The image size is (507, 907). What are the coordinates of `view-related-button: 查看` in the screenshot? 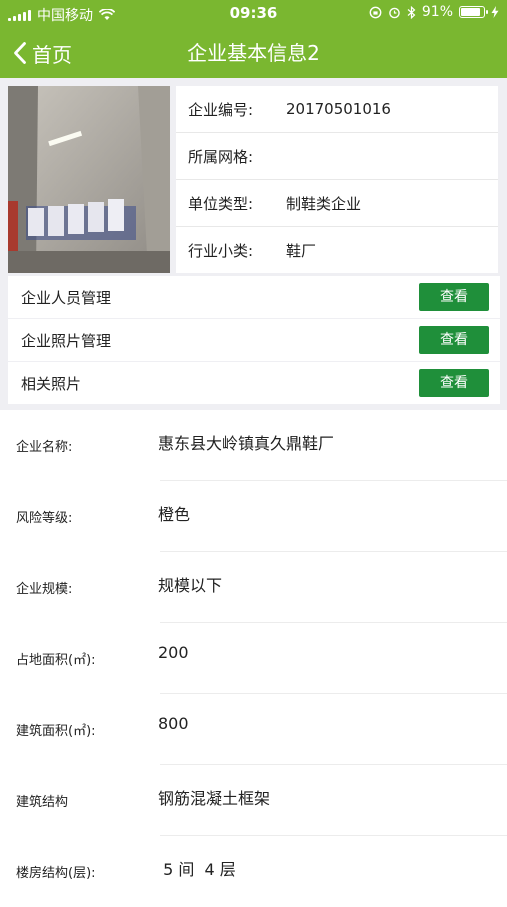 It's located at (454, 383).